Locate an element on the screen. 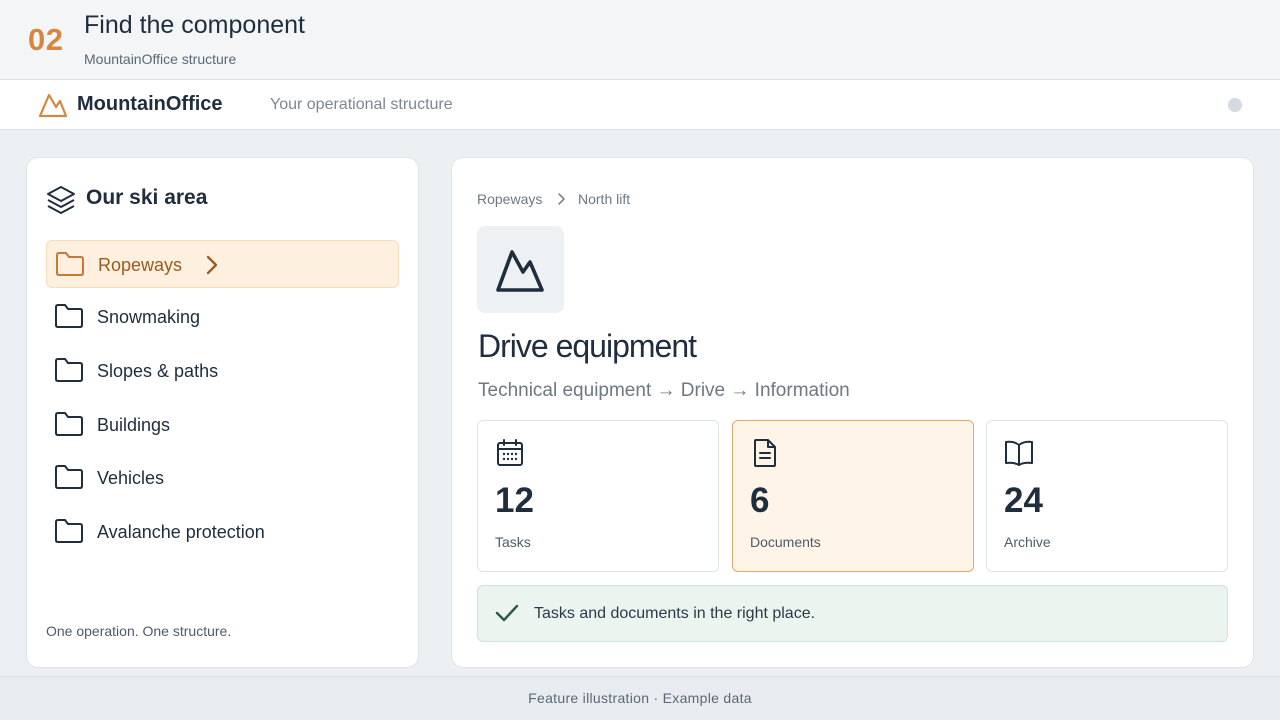 Image resolution: width=1280 pixels, height=720 pixels. footer-caption: Feature illustration · Example data is located at coordinates (640, 698).